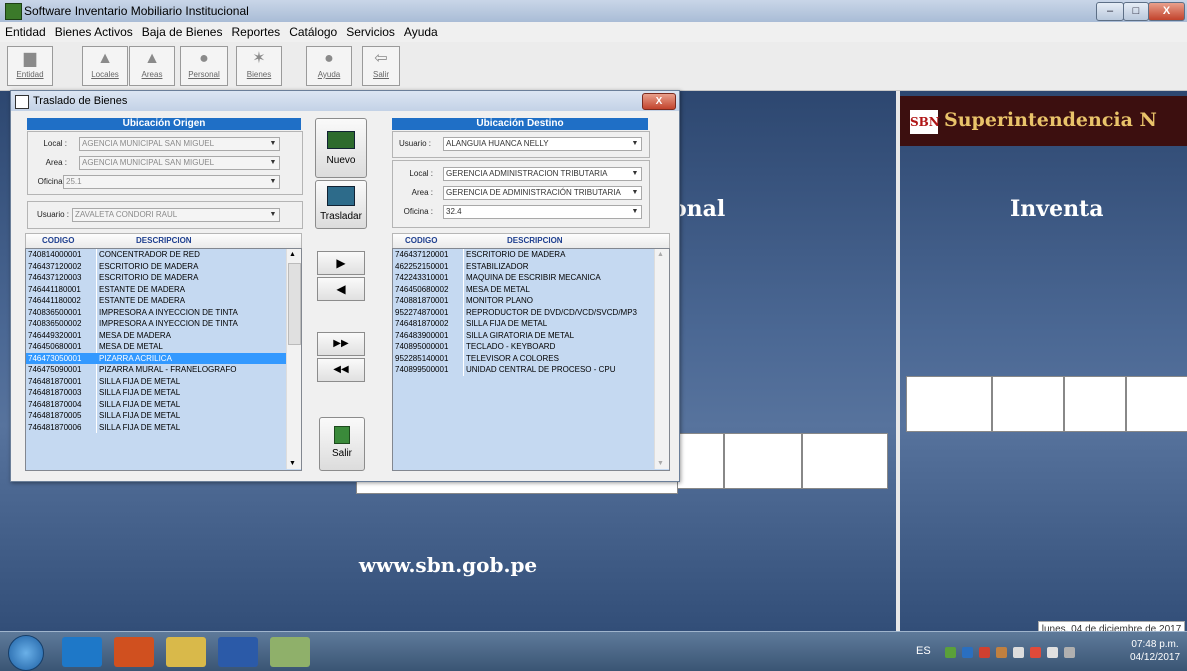 The height and width of the screenshot is (671, 1187). I want to click on list-item: 746449320001 MESA DE MADERA, so click(163, 335).